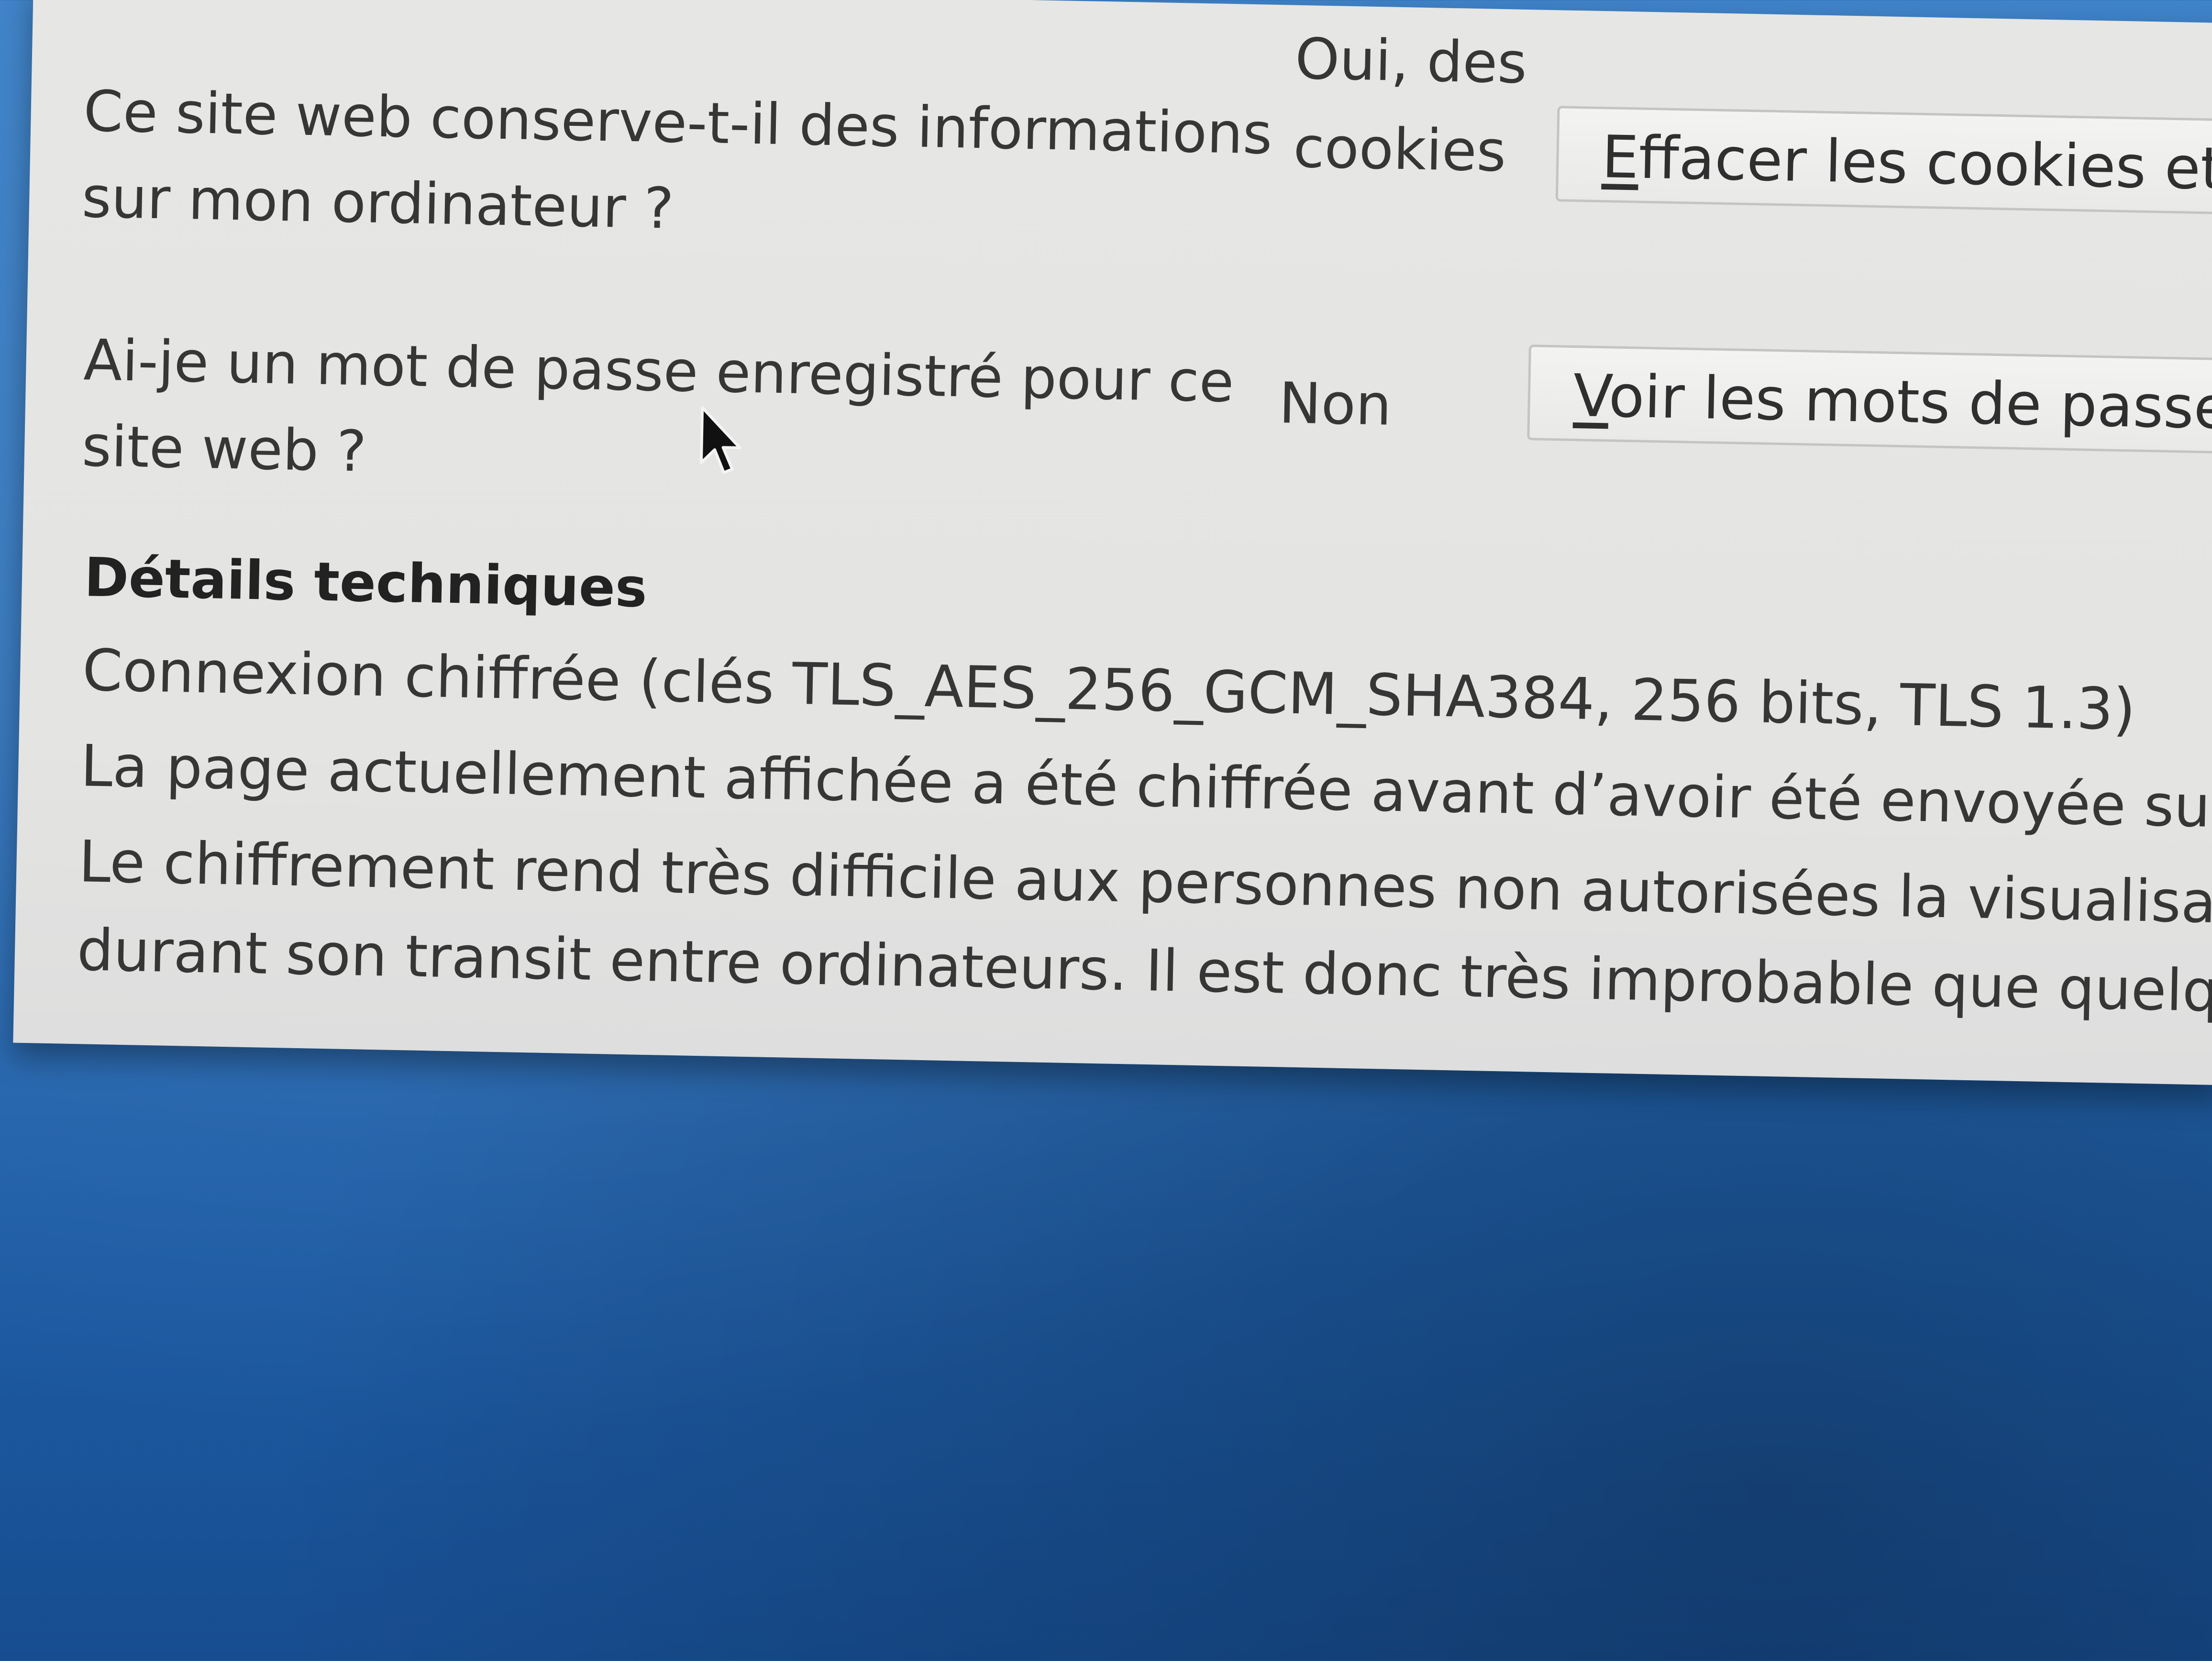 Image resolution: width=2212 pixels, height=1661 pixels. What do you see at coordinates (1335, 404) in the screenshot?
I see `password-answer: Non` at bounding box center [1335, 404].